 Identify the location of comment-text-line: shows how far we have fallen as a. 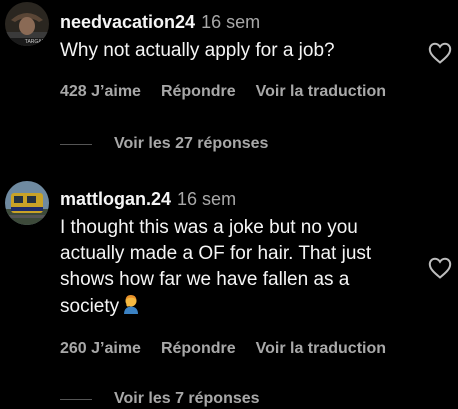
(205, 279).